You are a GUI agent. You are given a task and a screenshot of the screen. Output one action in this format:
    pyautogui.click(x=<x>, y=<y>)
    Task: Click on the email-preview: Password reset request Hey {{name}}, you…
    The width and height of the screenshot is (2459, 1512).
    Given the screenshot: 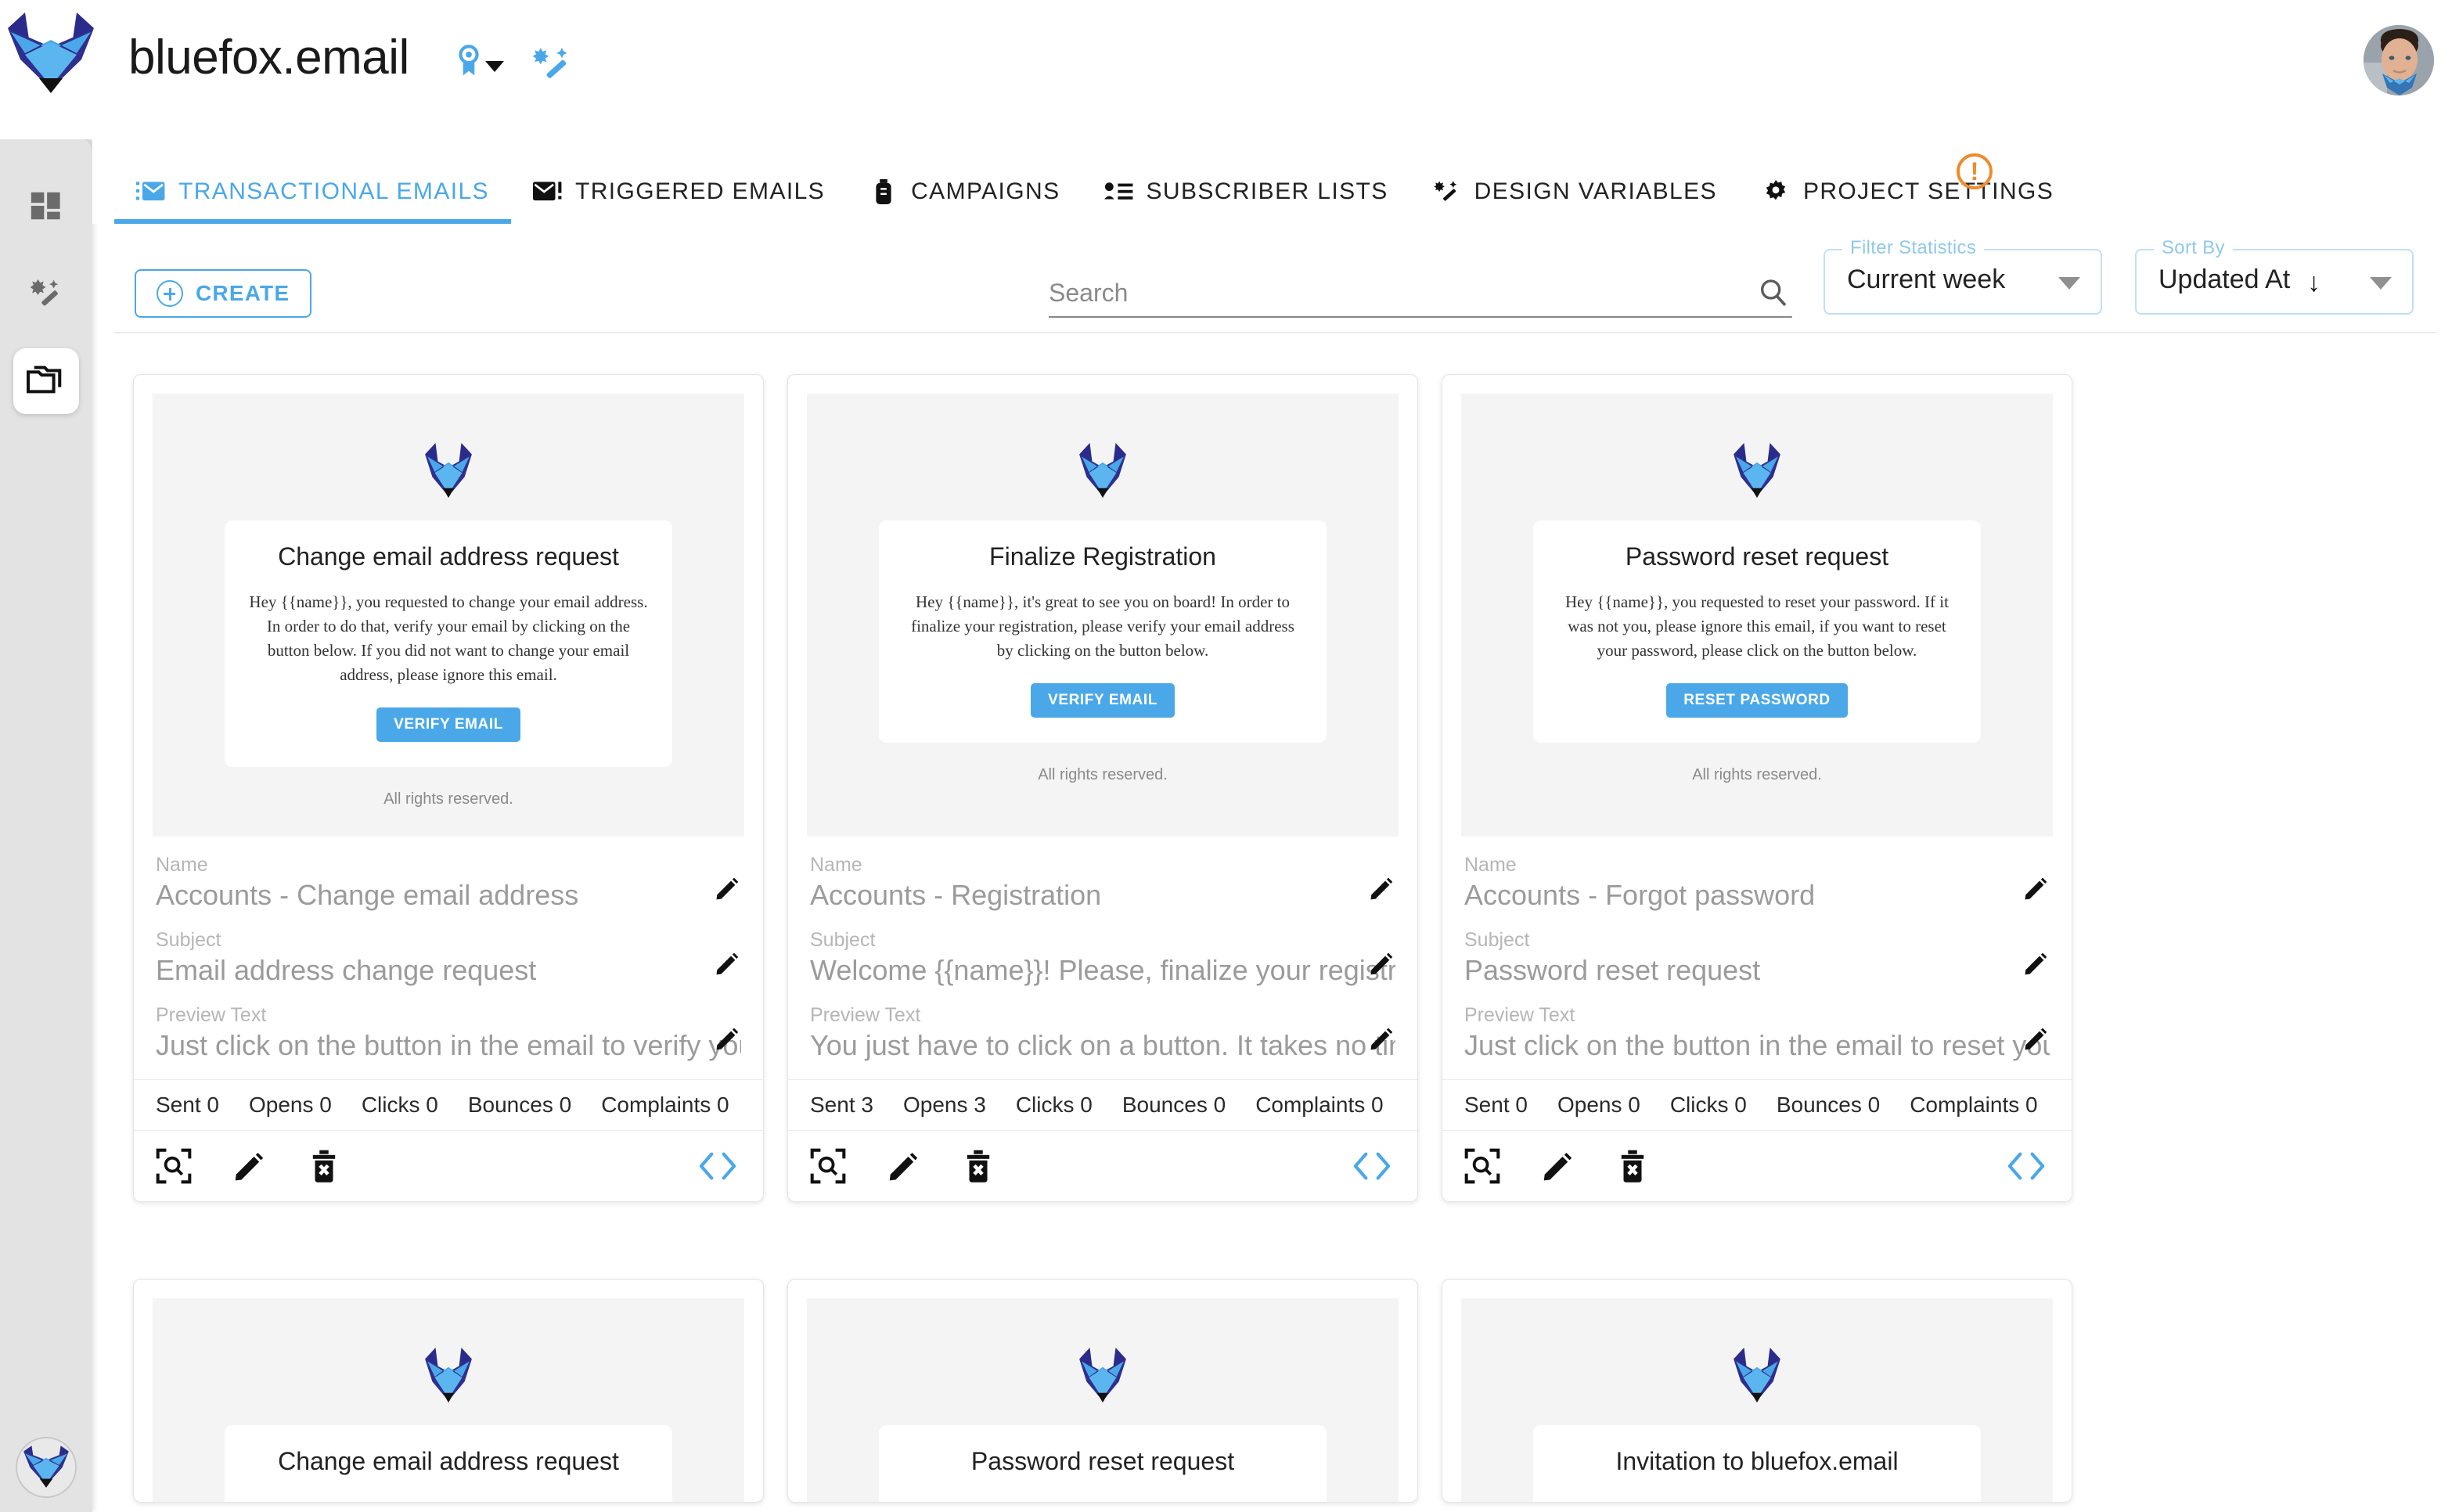 What is the action you would take?
    pyautogui.click(x=1757, y=615)
    